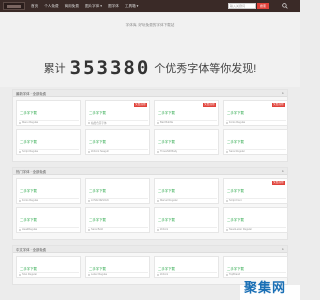 The width and height of the screenshot is (320, 300). I want to click on font-card: 二手字下载 ZnFont Seagull, so click(117, 142).